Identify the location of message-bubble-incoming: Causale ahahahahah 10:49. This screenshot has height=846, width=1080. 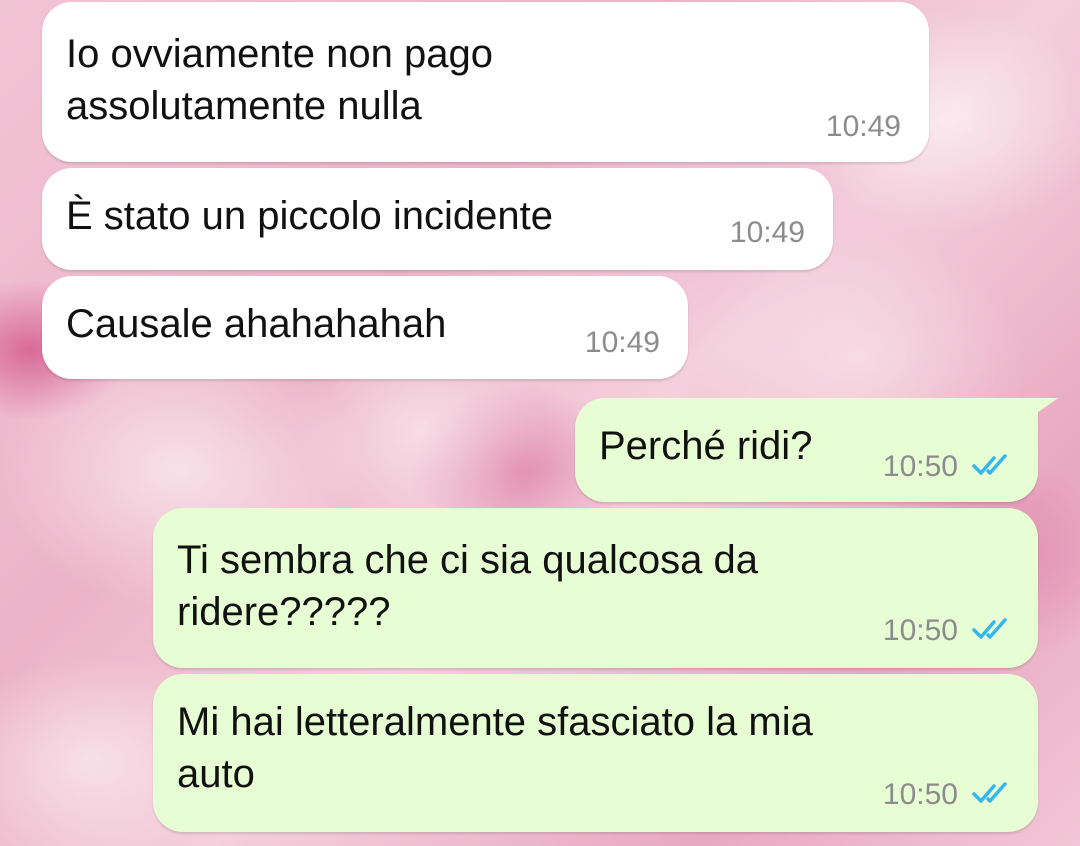
(365, 327).